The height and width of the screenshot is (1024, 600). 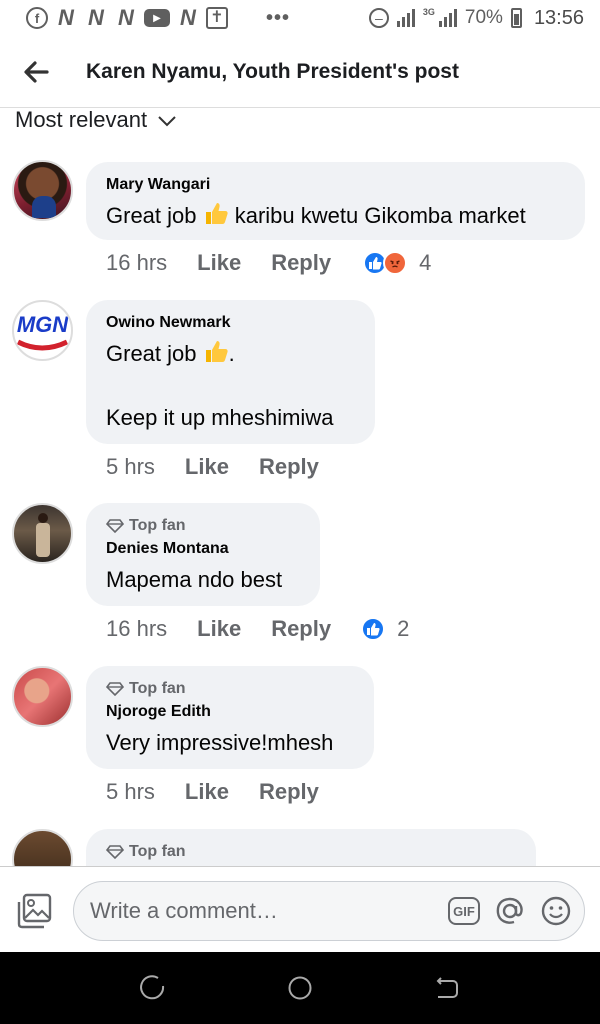 I want to click on comment-actions: 16 hrs Like Reply 2, so click(x=257, y=629).